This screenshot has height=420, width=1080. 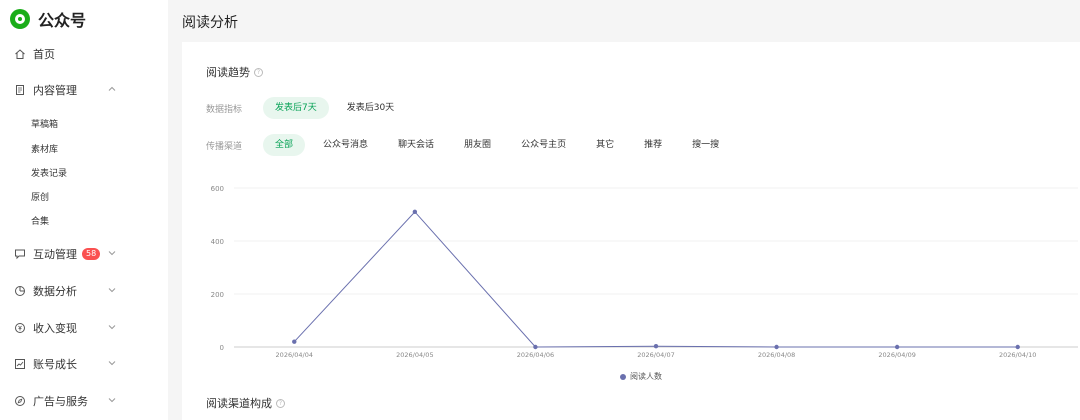 What do you see at coordinates (55, 364) in the screenshot?
I see `sidebar-item-label: 账号成长` at bounding box center [55, 364].